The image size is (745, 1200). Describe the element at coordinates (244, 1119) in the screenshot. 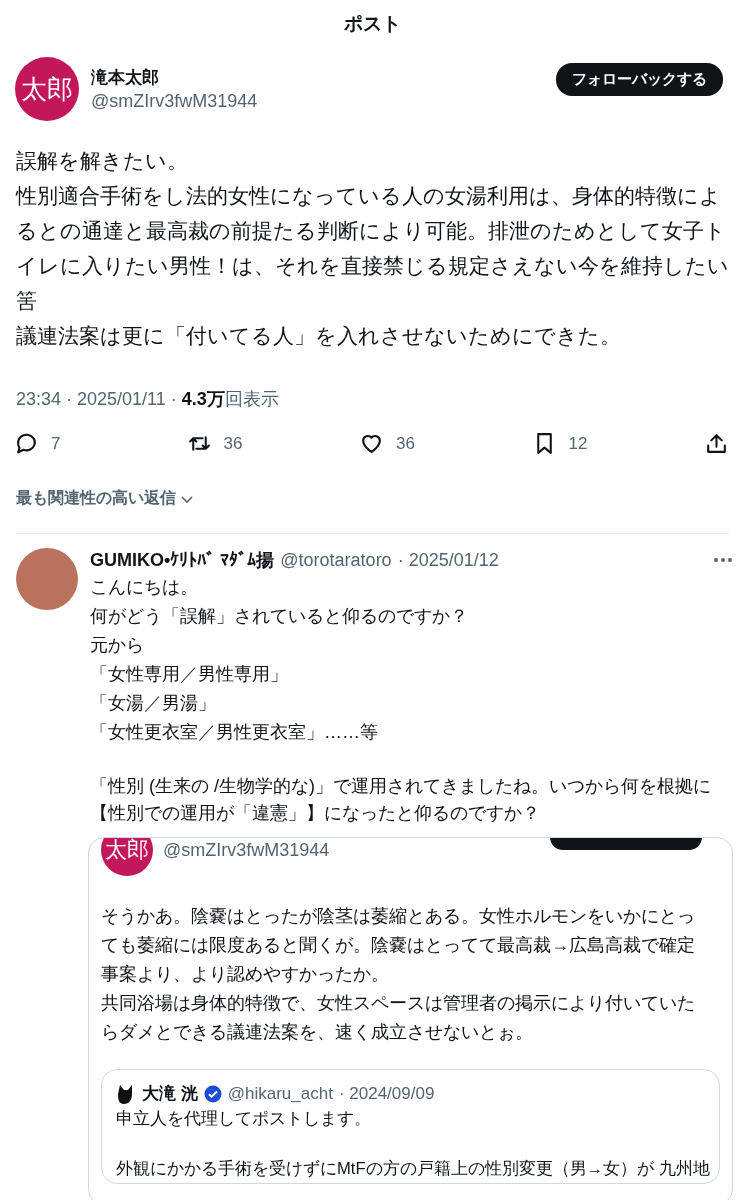

I see `nested-post-text: 申立人を代理してポストします。` at that location.